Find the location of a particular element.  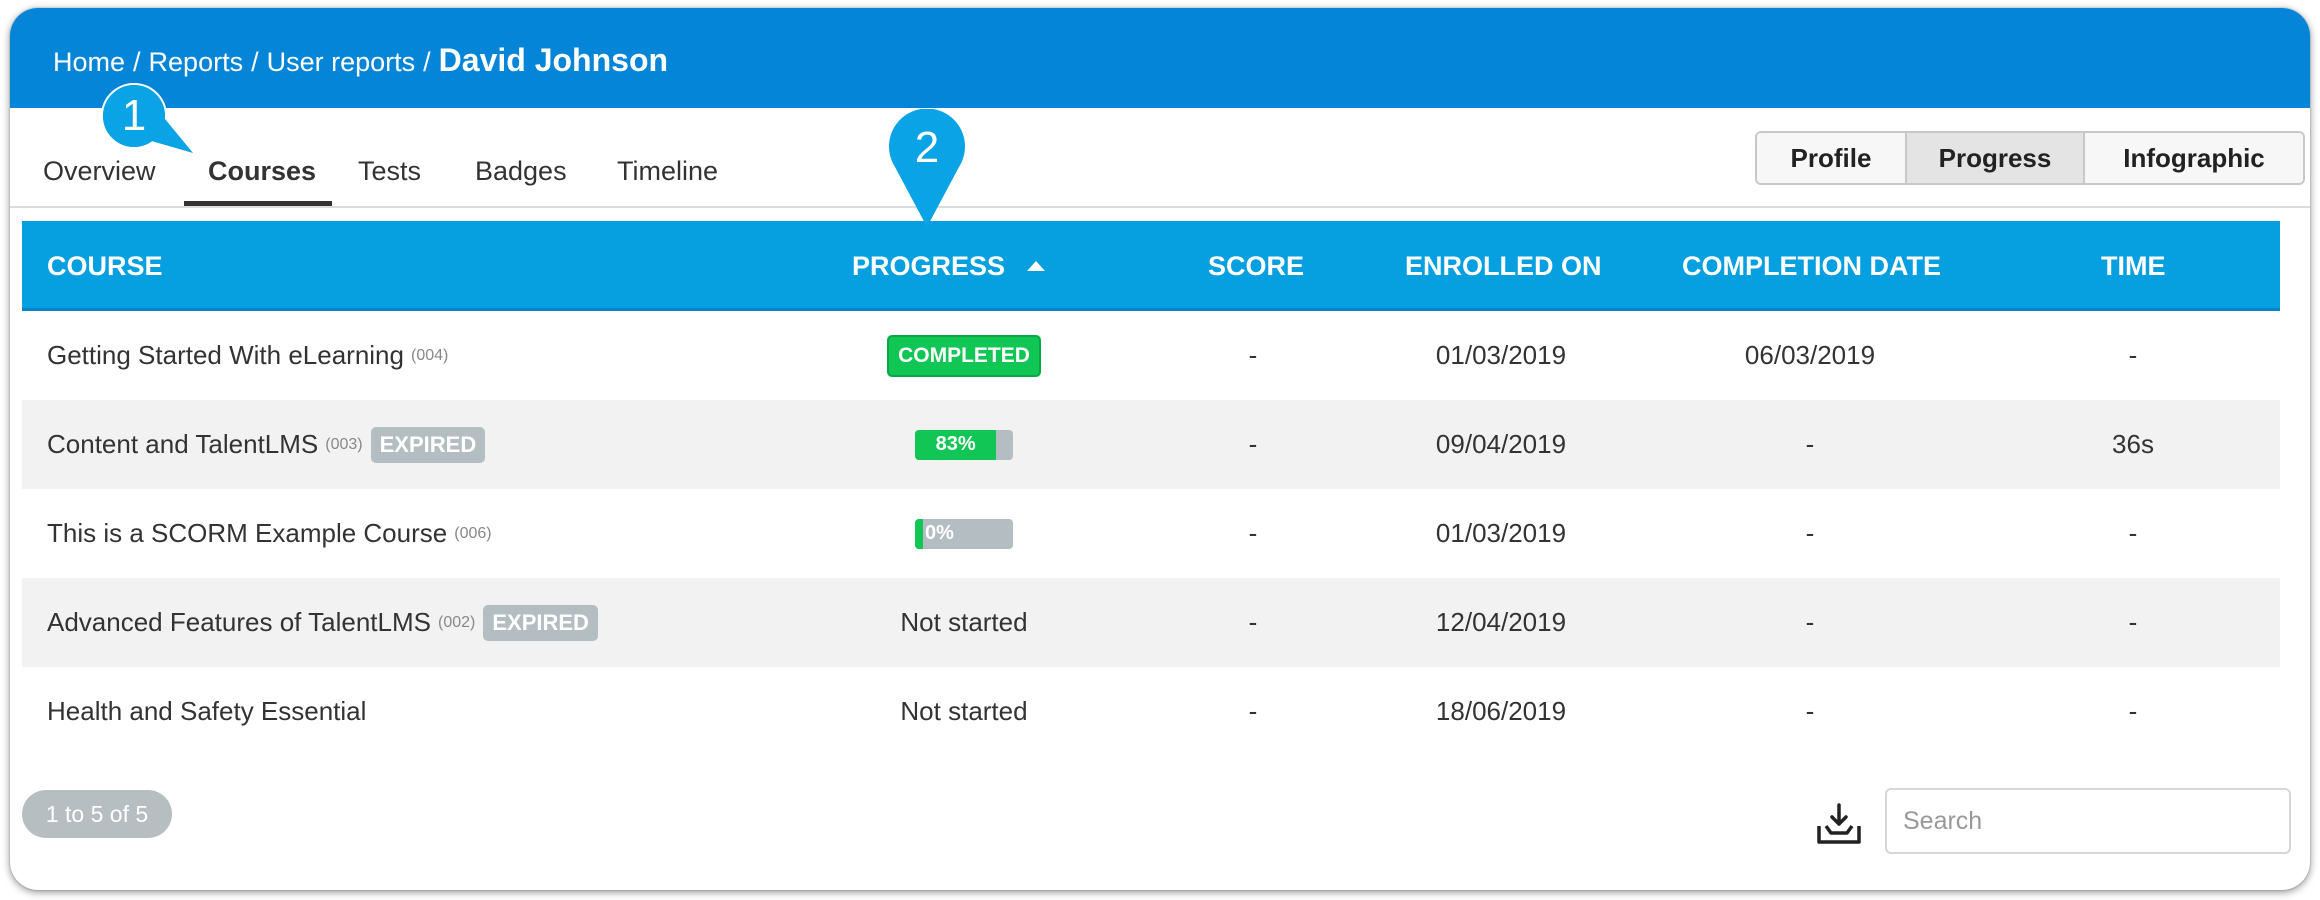

course-code: (004) is located at coordinates (429, 355).